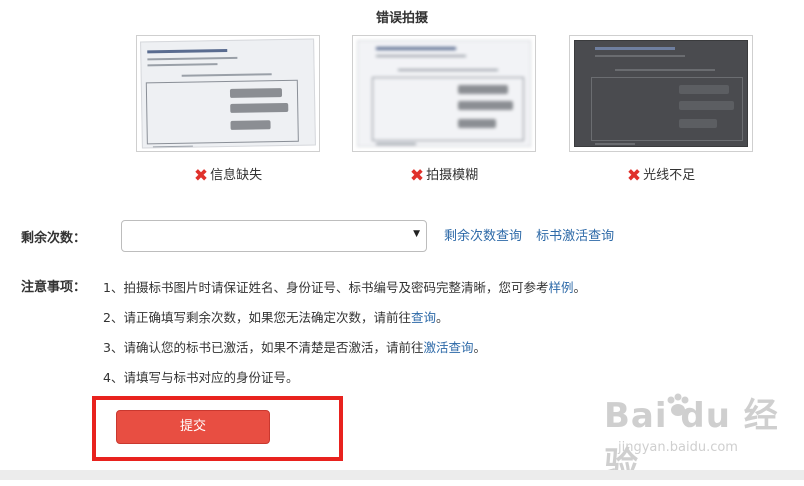  What do you see at coordinates (401, 18) in the screenshot?
I see `error-photo-title: 错误拍摄` at bounding box center [401, 18].